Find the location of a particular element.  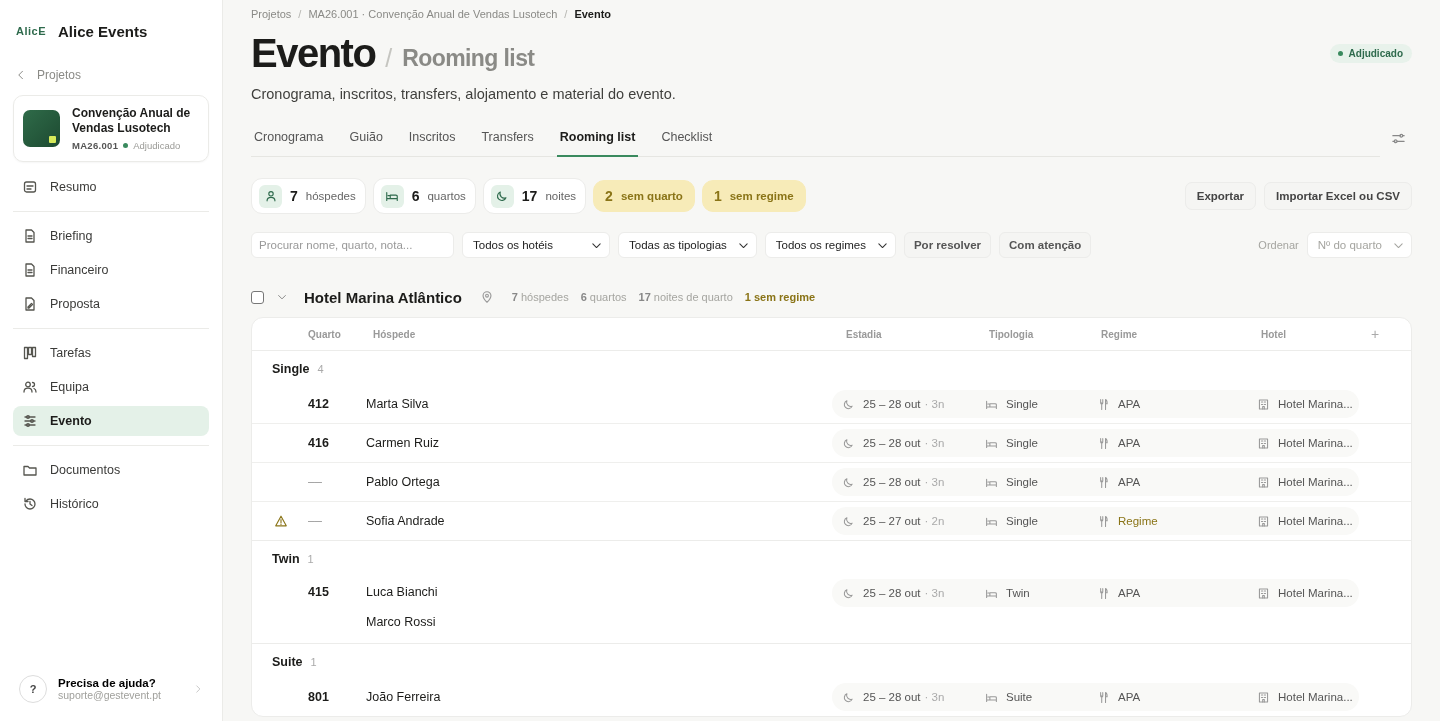

room-number: 412 is located at coordinates (319, 404).